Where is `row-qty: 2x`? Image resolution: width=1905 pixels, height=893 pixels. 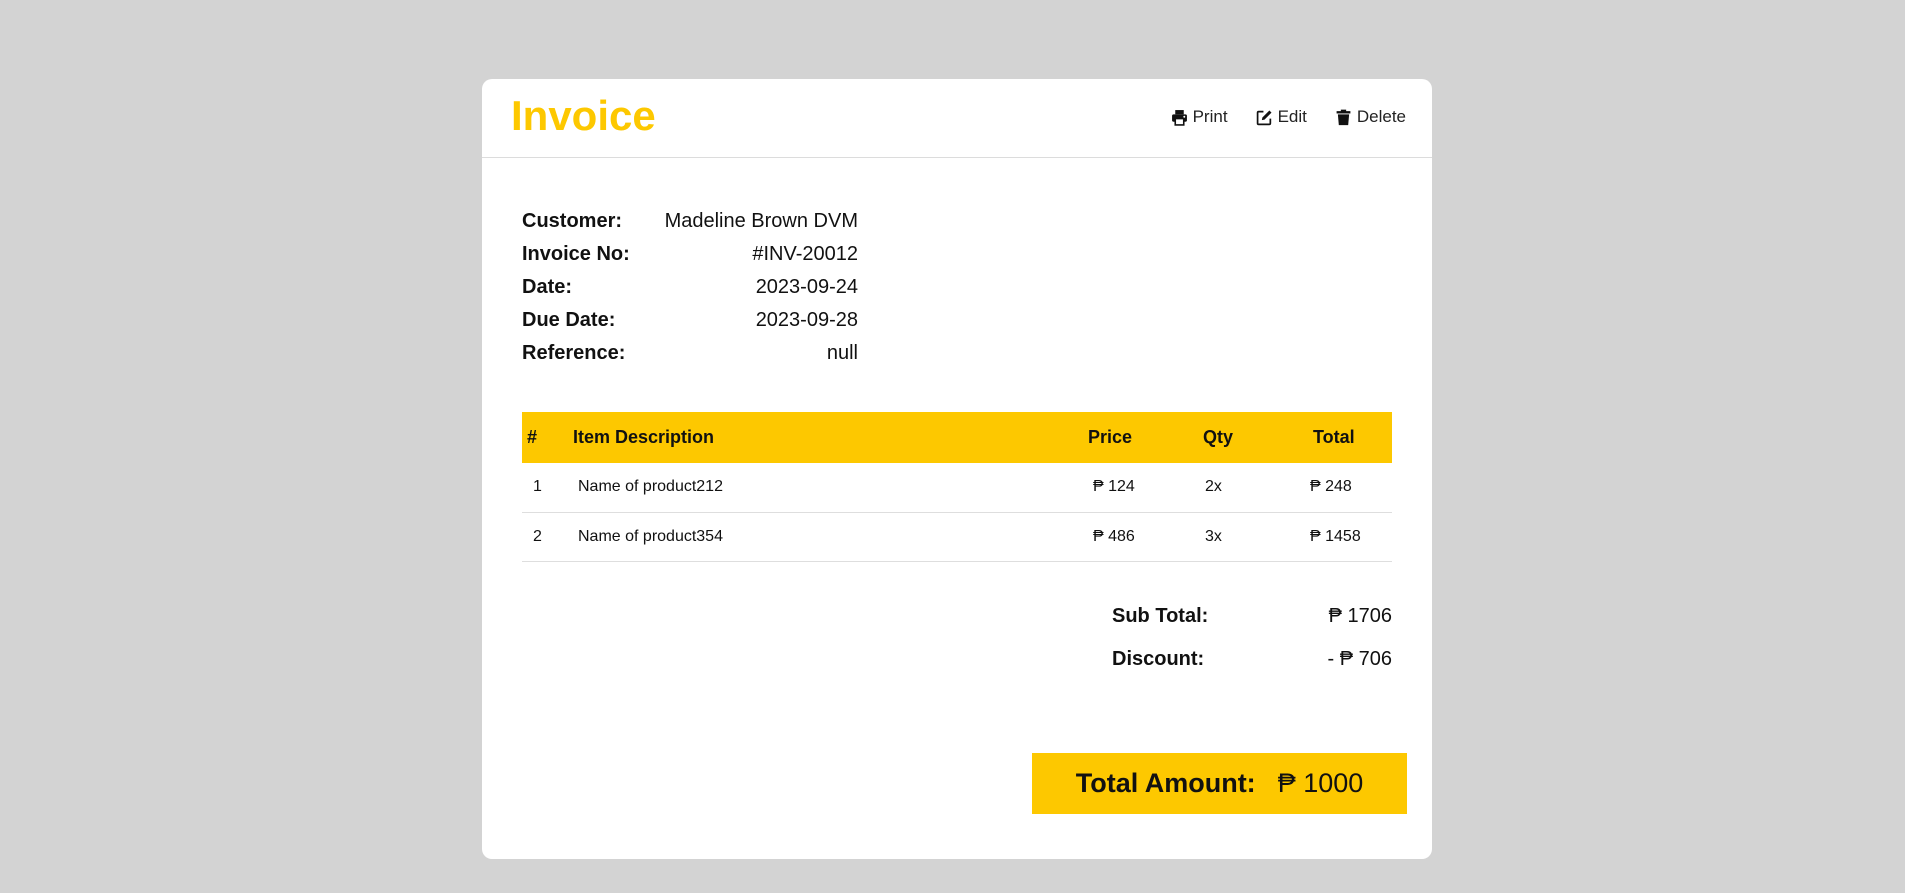 row-qty: 2x is located at coordinates (1213, 487).